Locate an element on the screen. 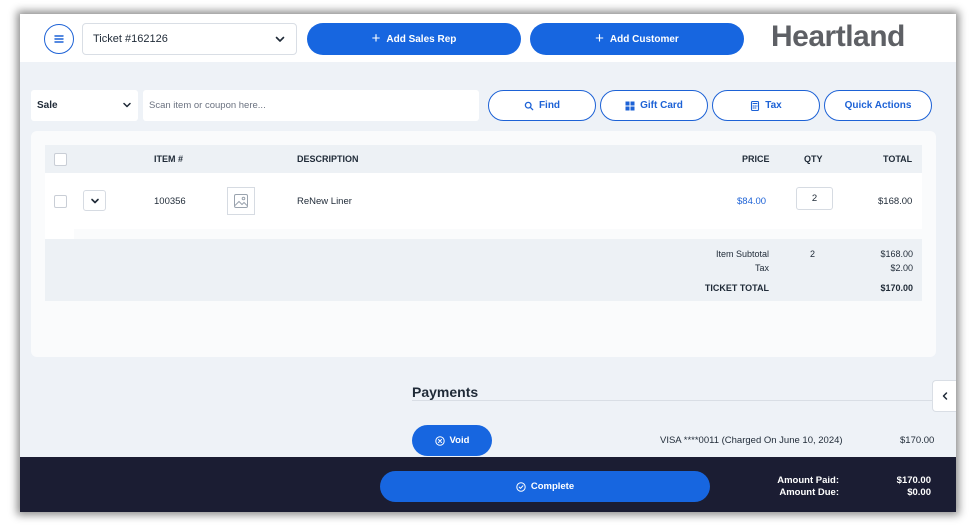 Image resolution: width=976 pixels, height=526 pixels. row-checkbox is located at coordinates (60, 201).